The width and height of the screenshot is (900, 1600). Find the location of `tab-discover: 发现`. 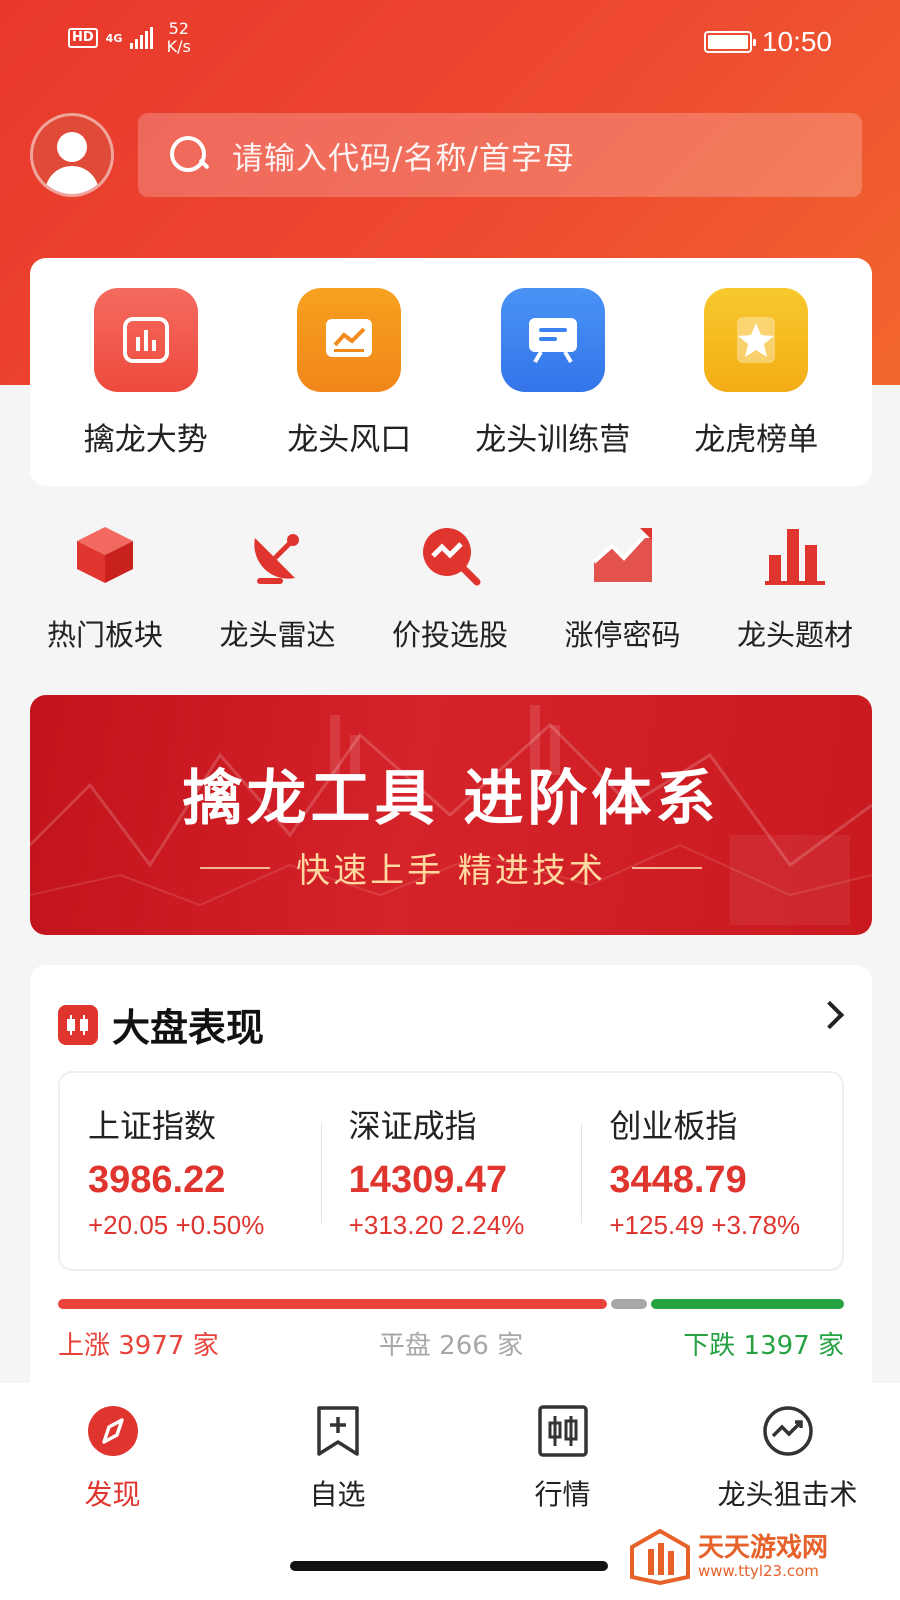

tab-discover: 发现 is located at coordinates (113, 1458).